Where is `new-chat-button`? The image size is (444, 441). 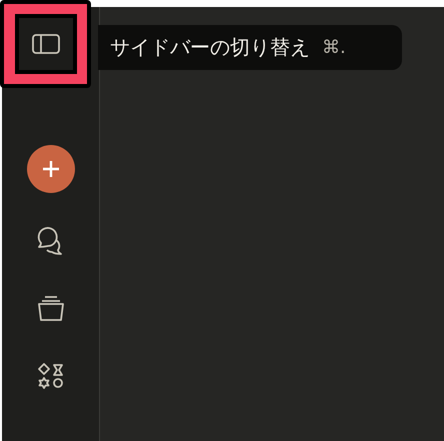
new-chat-button is located at coordinates (50, 169).